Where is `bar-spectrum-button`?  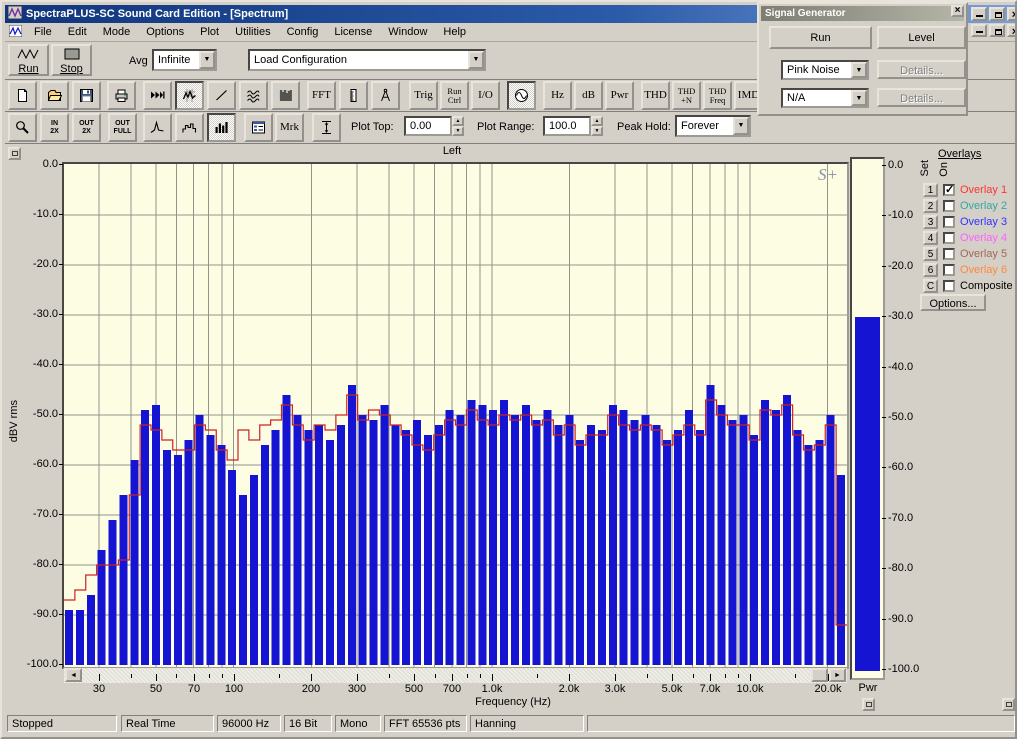
bar-spectrum-button is located at coordinates (221, 127).